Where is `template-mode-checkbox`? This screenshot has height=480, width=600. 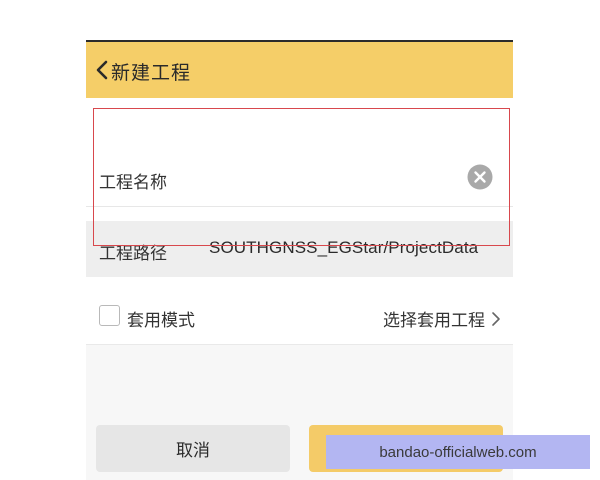 template-mode-checkbox is located at coordinates (109, 315).